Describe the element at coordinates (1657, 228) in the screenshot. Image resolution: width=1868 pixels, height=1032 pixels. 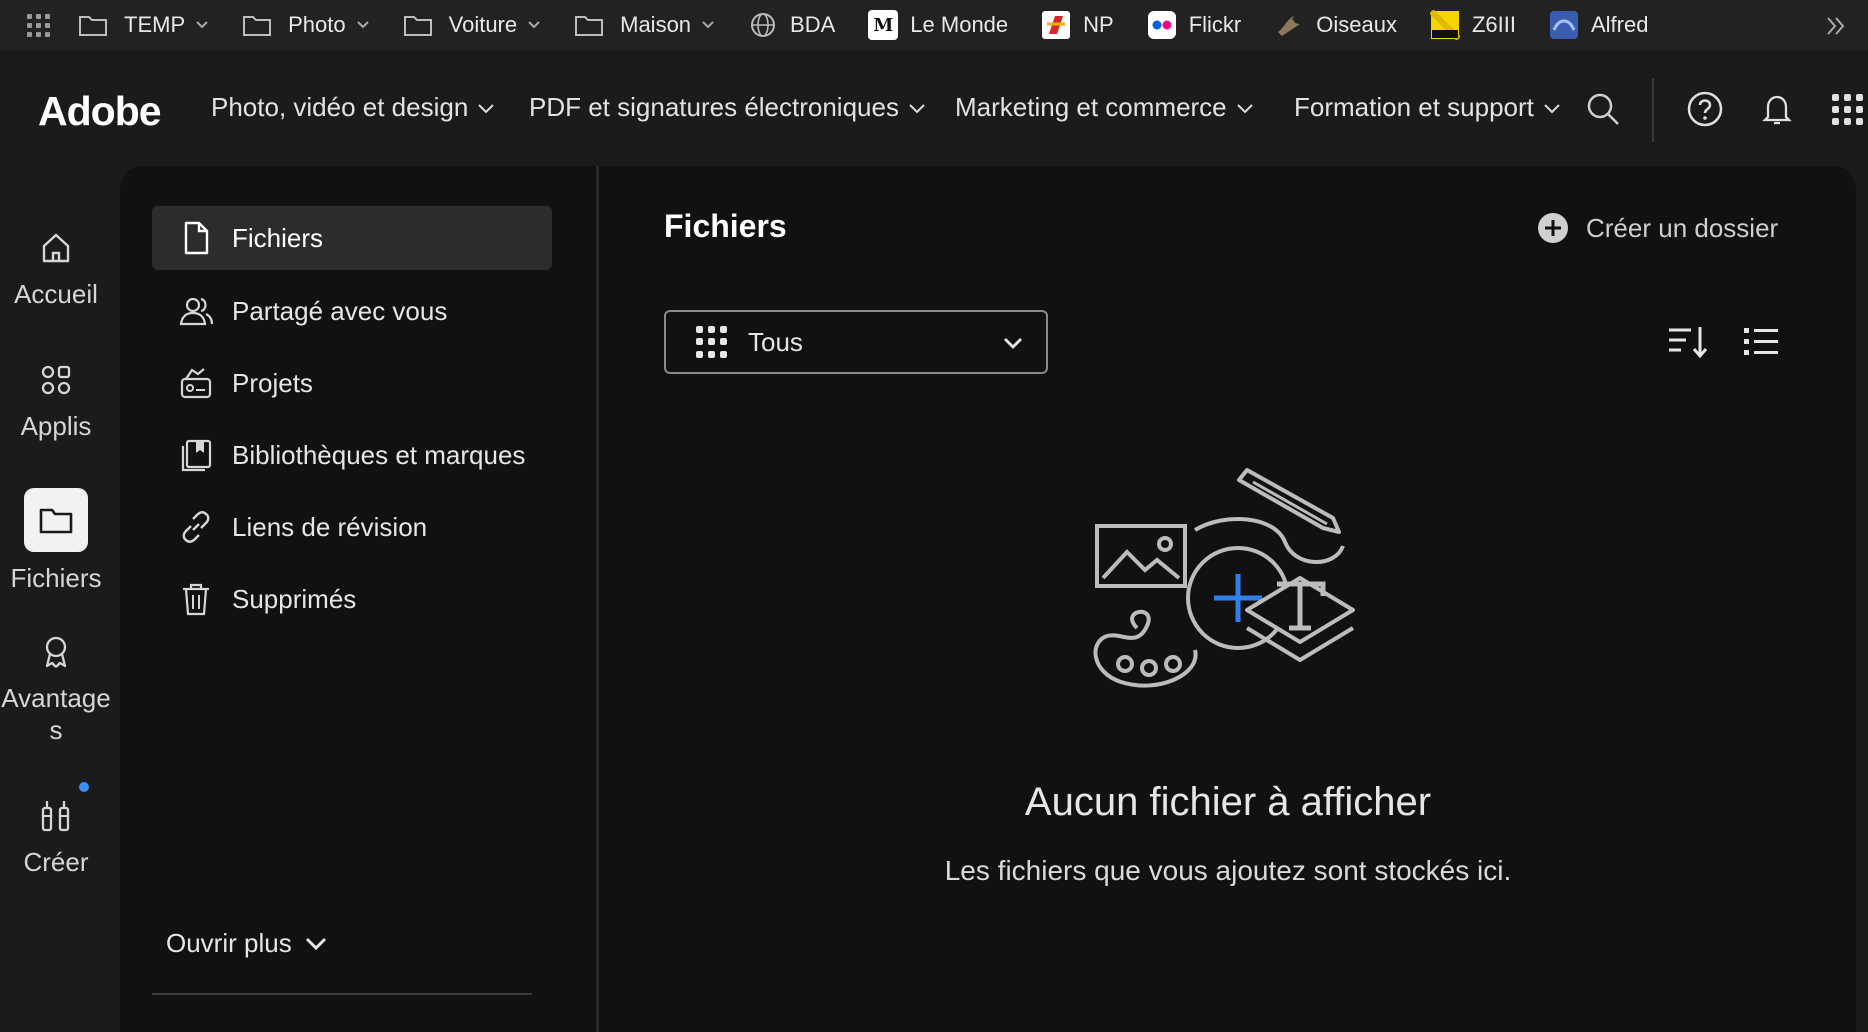
I see `create-folder-button: Créer un dossier` at that location.